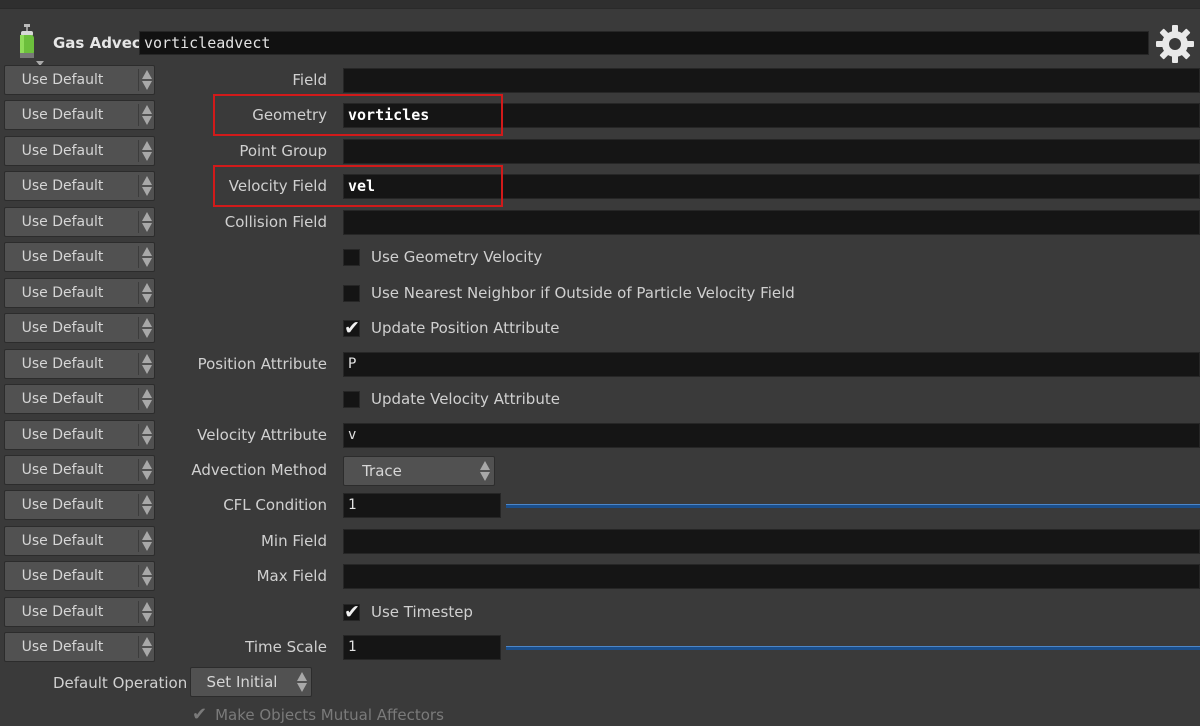  I want to click on mutual-affectors-toggle: ✔ Make Objects Mutual Affectors, so click(318, 715).